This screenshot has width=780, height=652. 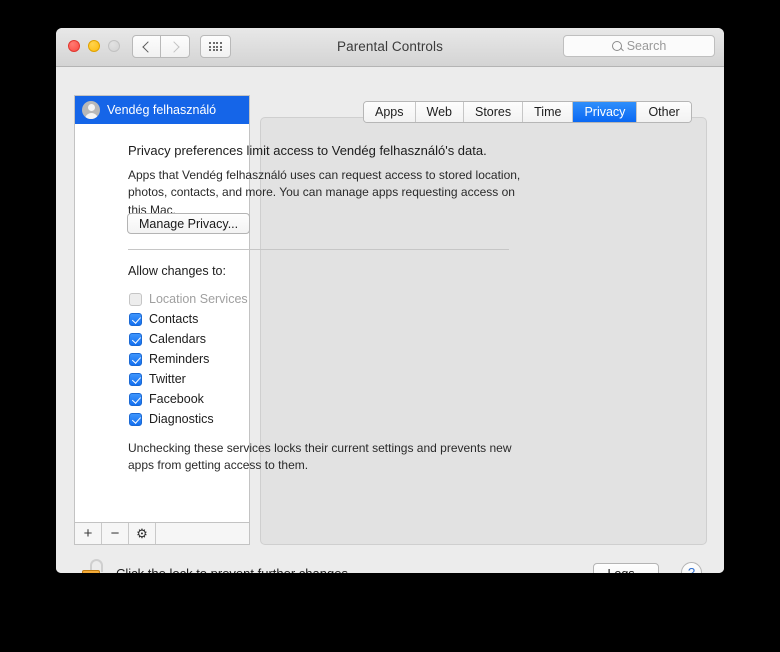 What do you see at coordinates (174, 319) in the screenshot?
I see `checkbox-label: Contacts` at bounding box center [174, 319].